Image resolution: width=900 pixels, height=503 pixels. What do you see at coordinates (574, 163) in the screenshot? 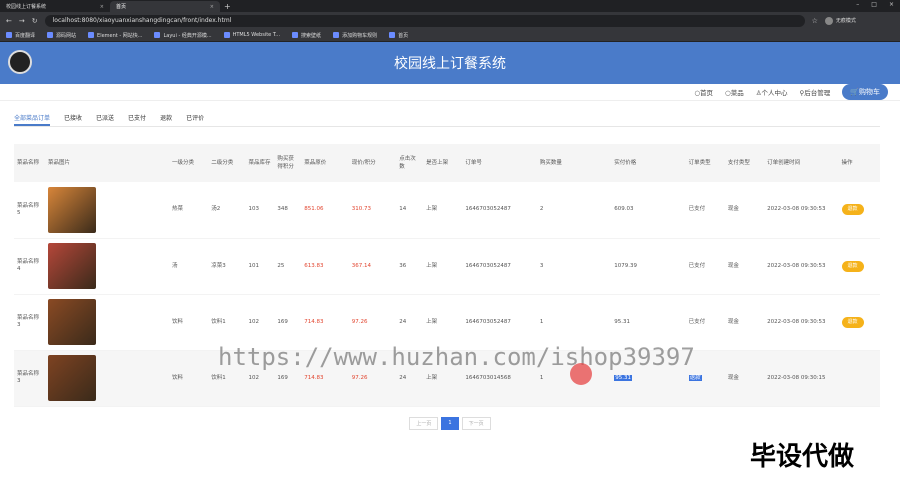
I see `column-header: 购买数量` at bounding box center [574, 163].